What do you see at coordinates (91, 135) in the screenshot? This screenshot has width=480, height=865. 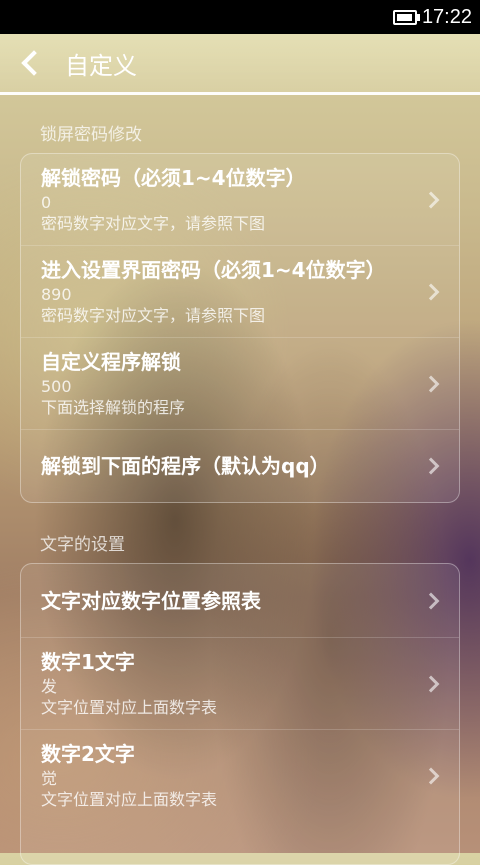 I see `section-title-lock-password: 锁屏密码修改` at bounding box center [91, 135].